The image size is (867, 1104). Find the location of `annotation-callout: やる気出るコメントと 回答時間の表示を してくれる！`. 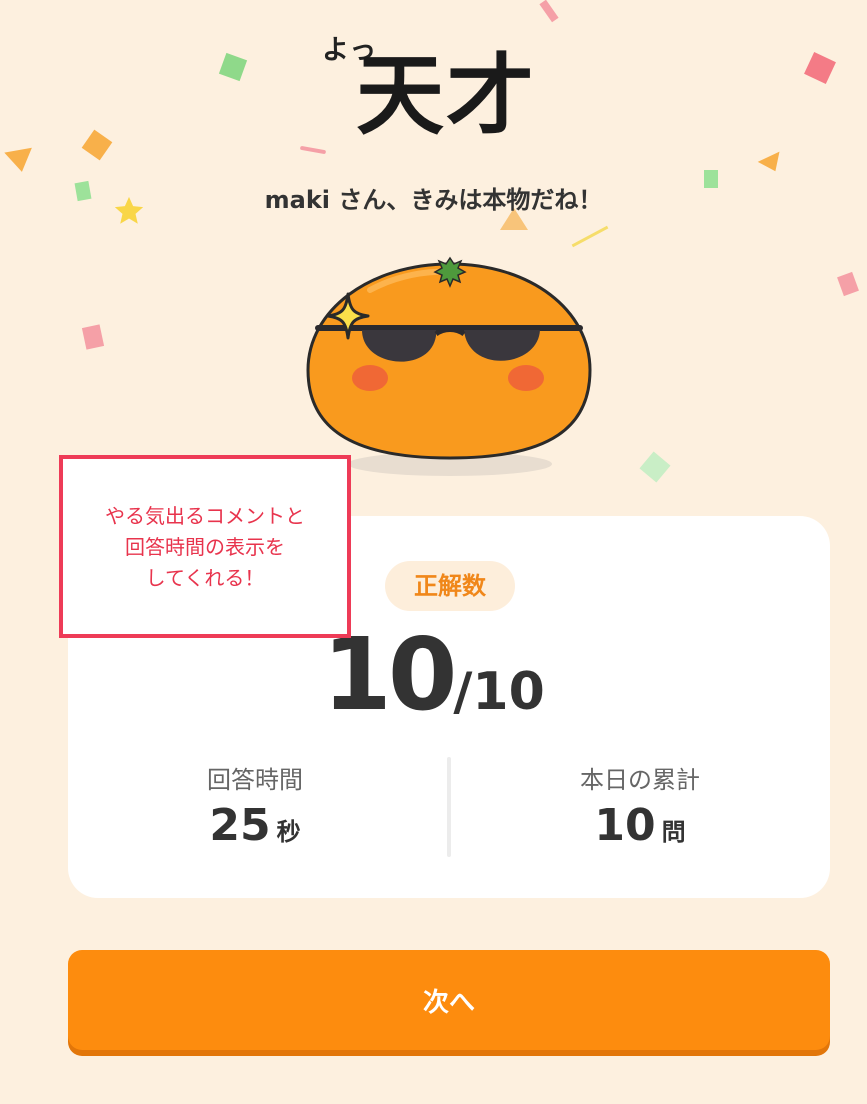

annotation-callout: やる気出るコメントと 回答時間の表示を してくれる！ is located at coordinates (205, 546).